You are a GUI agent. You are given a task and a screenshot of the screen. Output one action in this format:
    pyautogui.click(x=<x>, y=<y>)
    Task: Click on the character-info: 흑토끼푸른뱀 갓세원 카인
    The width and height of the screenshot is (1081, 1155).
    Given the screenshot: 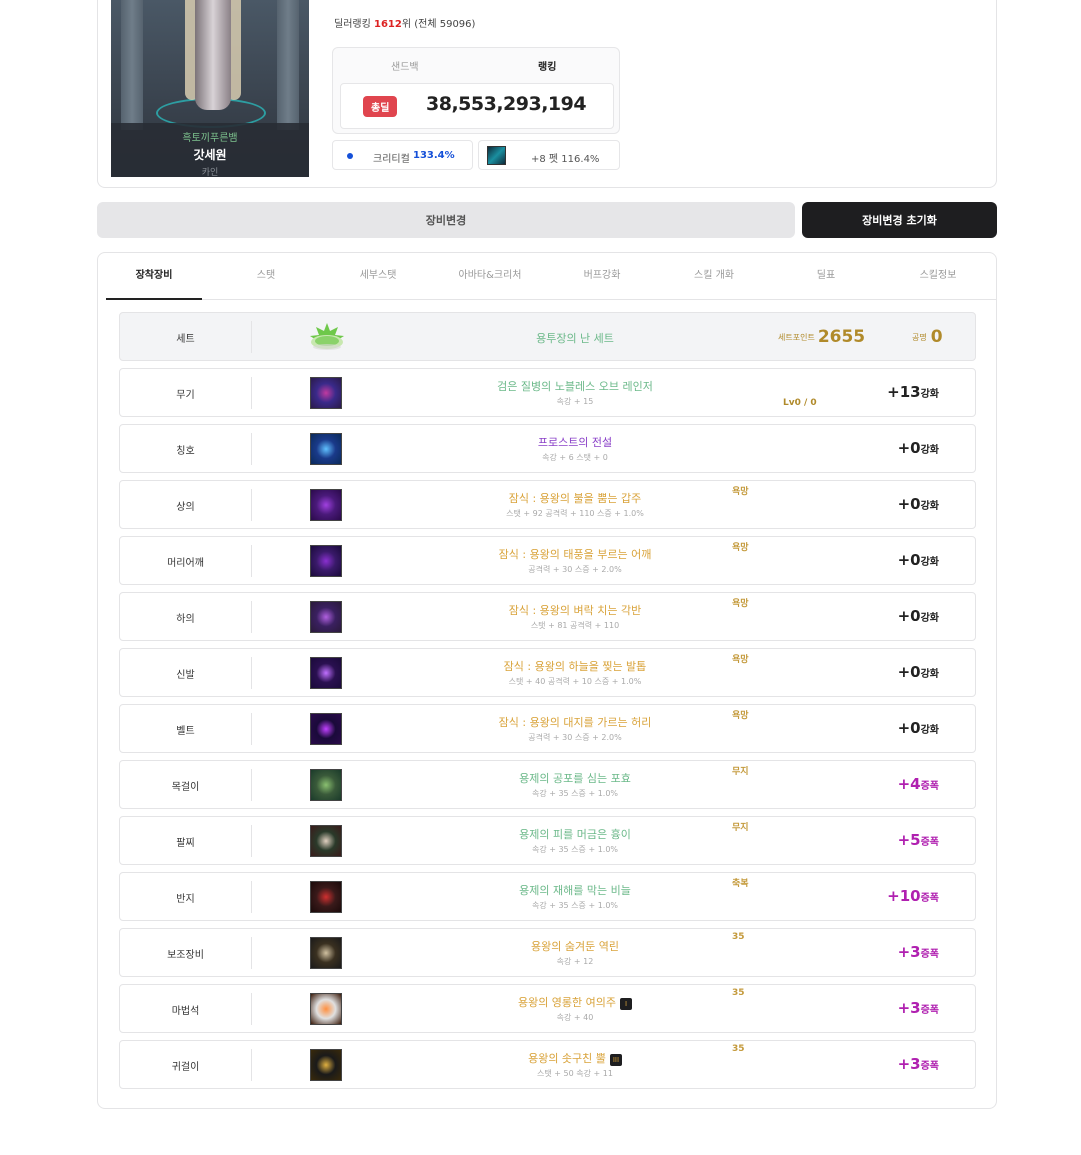 What is the action you would take?
    pyautogui.click(x=210, y=150)
    